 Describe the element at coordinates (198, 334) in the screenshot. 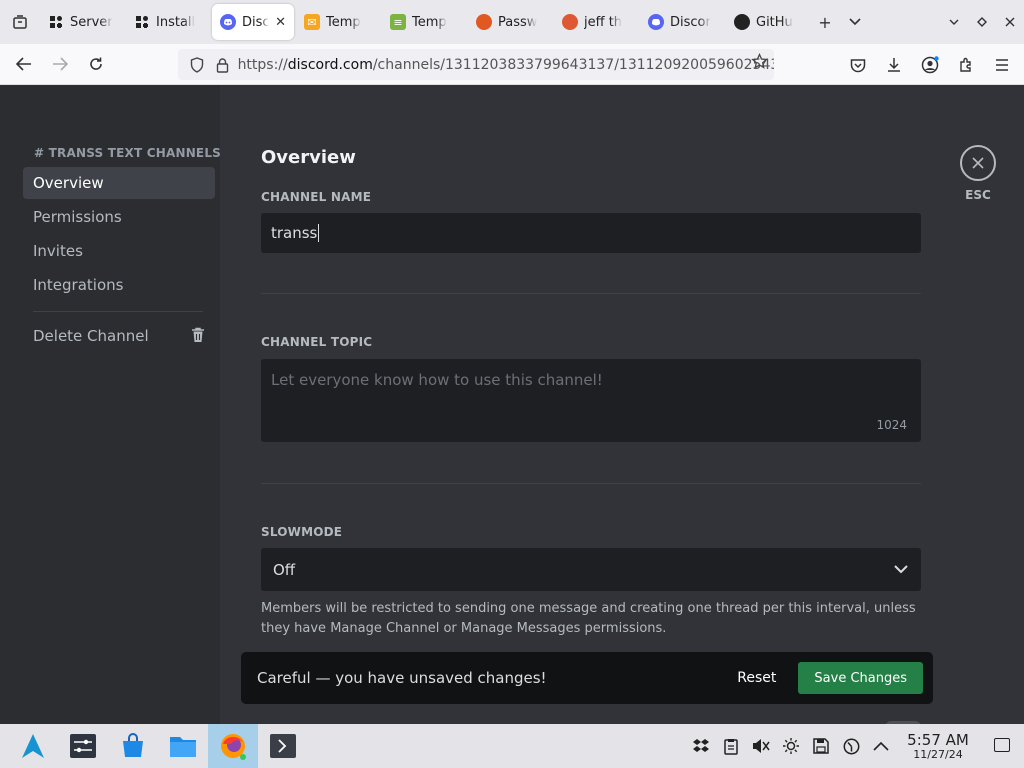

I see `trash-icon` at that location.